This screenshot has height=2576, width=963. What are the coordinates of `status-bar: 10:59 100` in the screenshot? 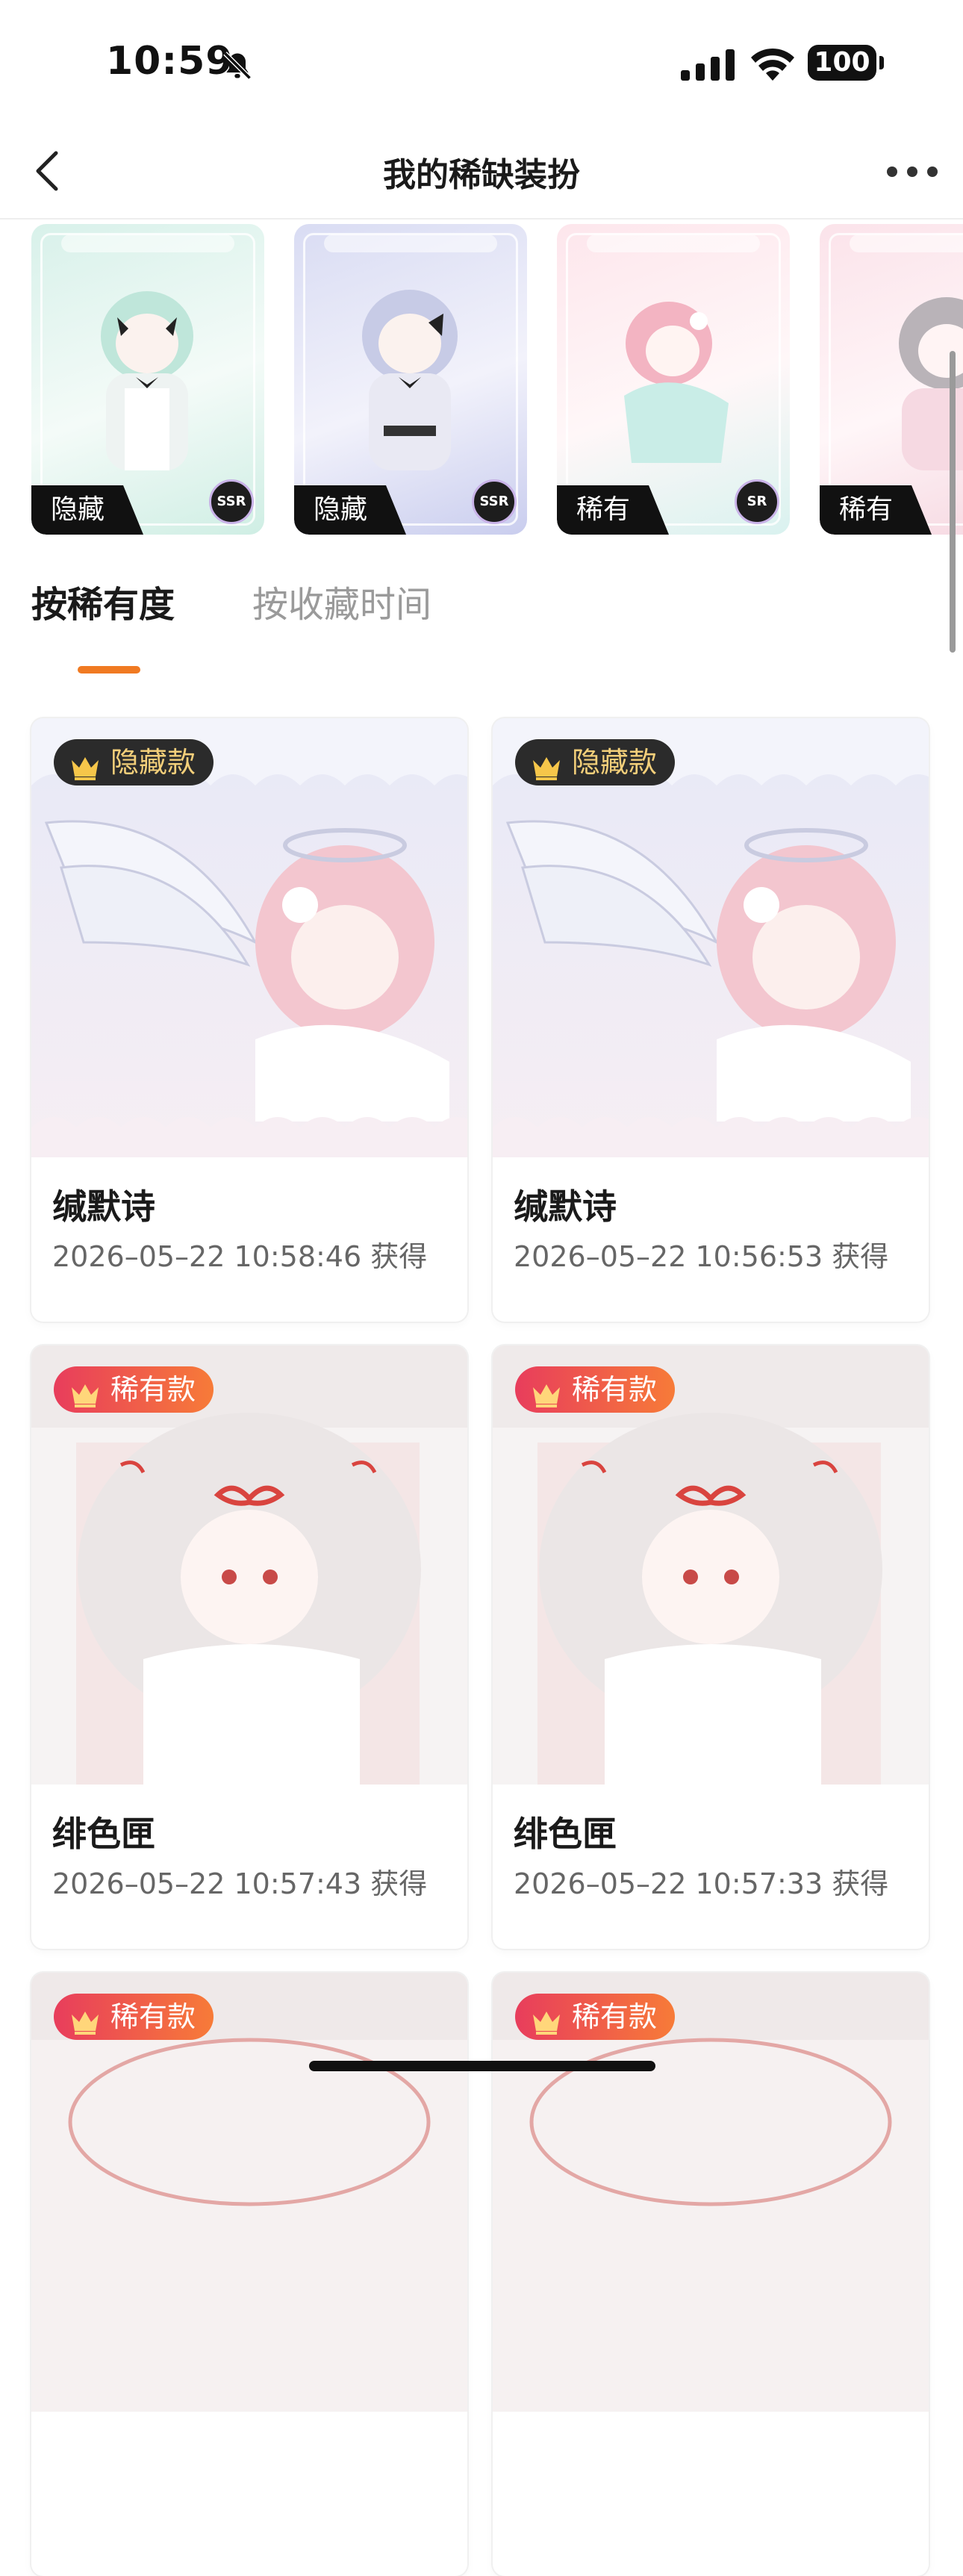 It's located at (481, 63).